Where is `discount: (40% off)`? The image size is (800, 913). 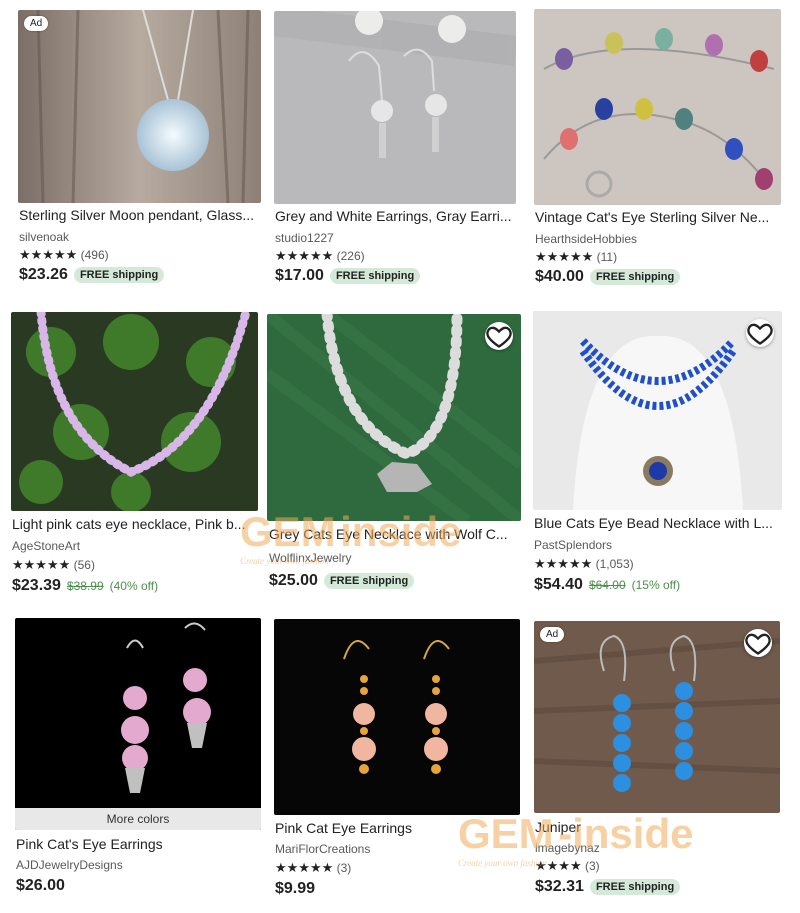 discount: (40% off) is located at coordinates (134, 586).